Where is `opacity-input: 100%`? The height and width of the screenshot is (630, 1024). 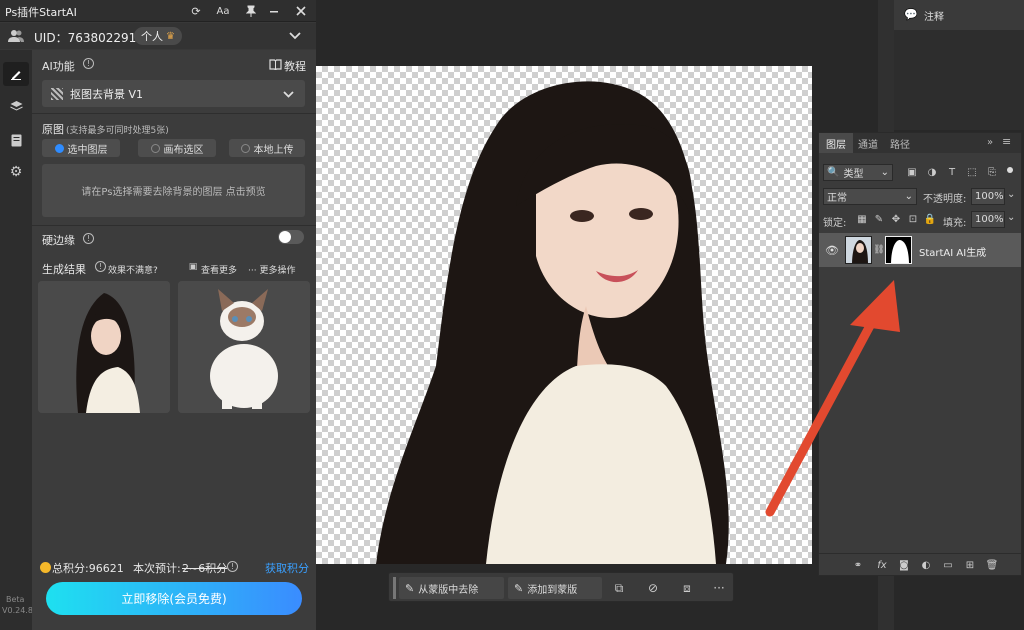 opacity-input: 100% is located at coordinates (988, 196).